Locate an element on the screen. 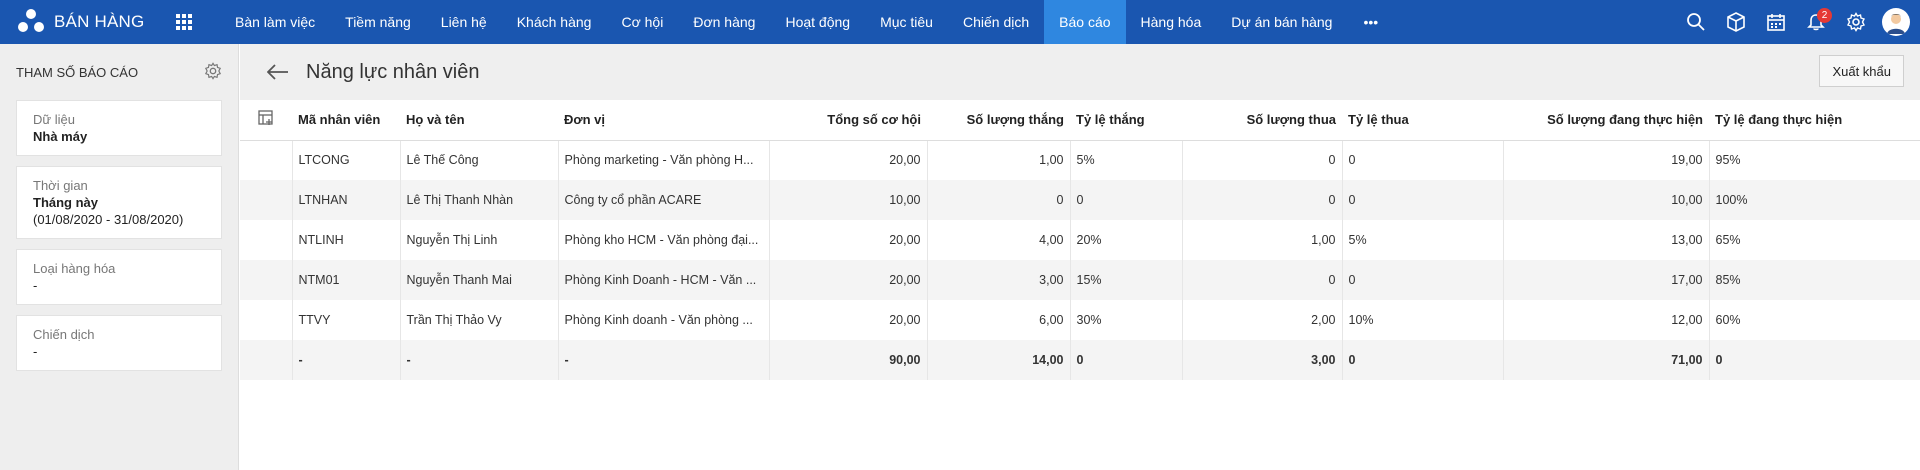  nav-more-icon: ••• is located at coordinates (1370, 22).